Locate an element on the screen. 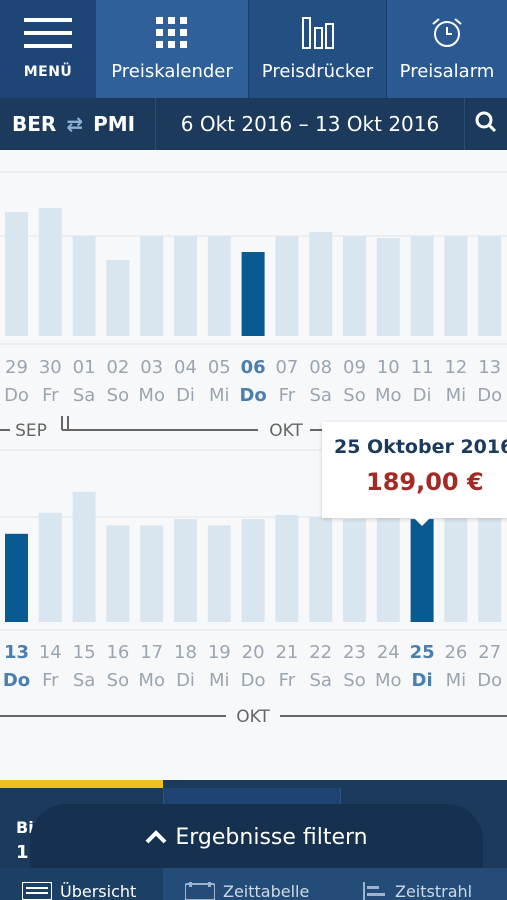 The height and width of the screenshot is (900, 507). outbound-day-number: 03 is located at coordinates (151, 367).